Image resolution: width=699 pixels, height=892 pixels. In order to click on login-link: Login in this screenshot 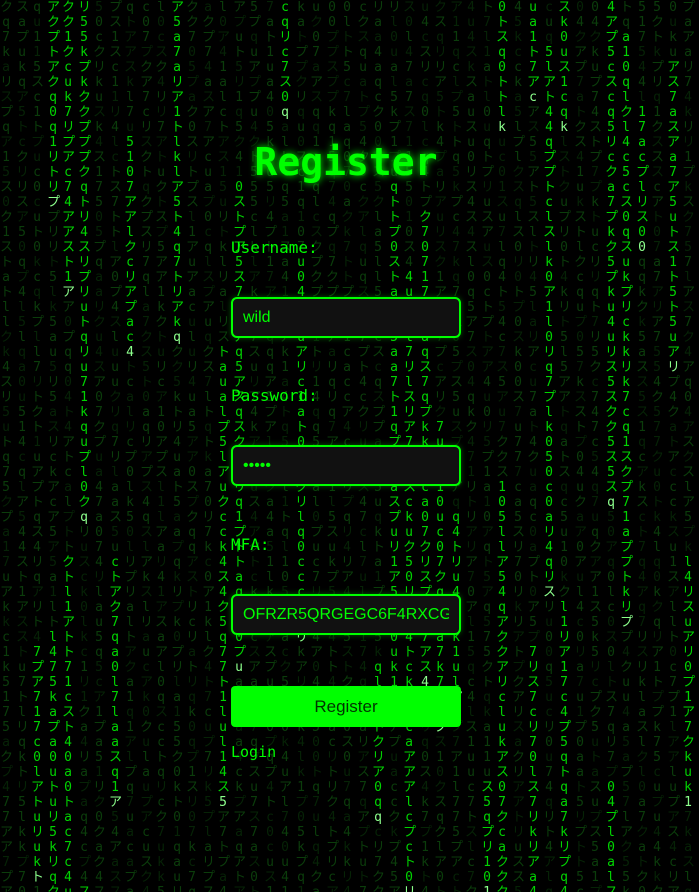, I will do `click(253, 752)`.